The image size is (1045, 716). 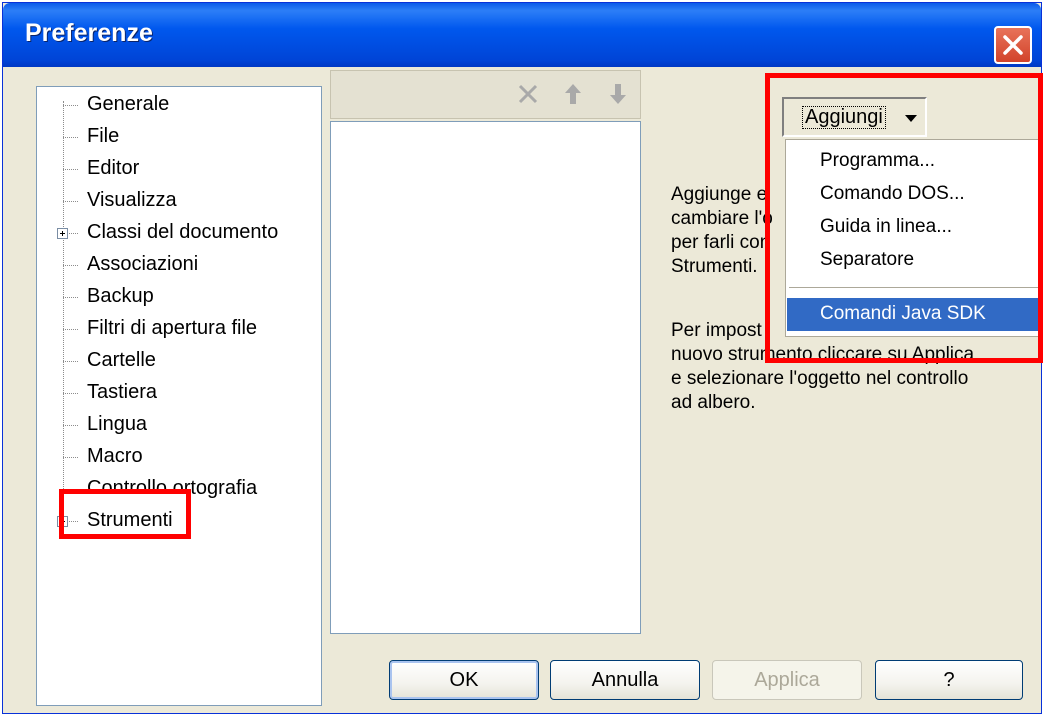 I want to click on tree-item-classi-del-documento: Classi del documento, so click(x=179, y=234).